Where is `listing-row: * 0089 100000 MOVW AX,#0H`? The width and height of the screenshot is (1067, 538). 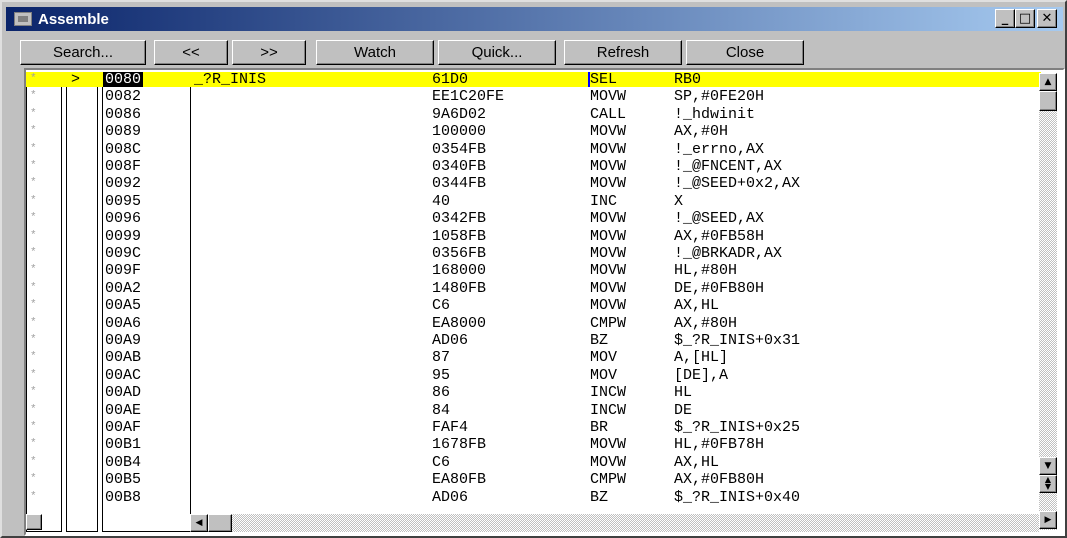 listing-row: * 0089 100000 MOVW AX,#0H is located at coordinates (533, 131).